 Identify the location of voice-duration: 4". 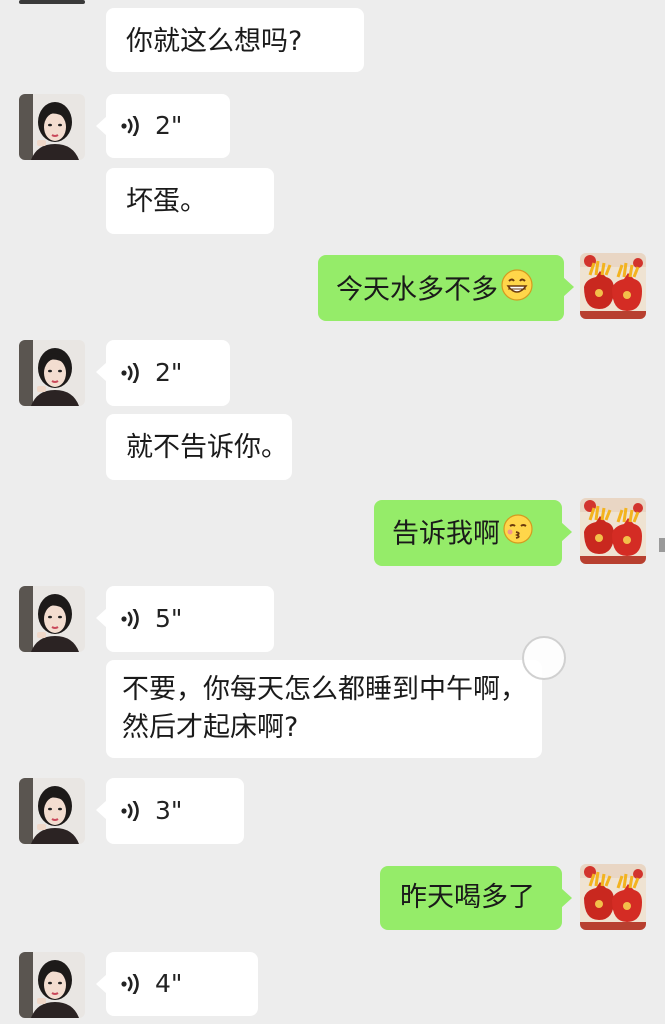
(169, 983).